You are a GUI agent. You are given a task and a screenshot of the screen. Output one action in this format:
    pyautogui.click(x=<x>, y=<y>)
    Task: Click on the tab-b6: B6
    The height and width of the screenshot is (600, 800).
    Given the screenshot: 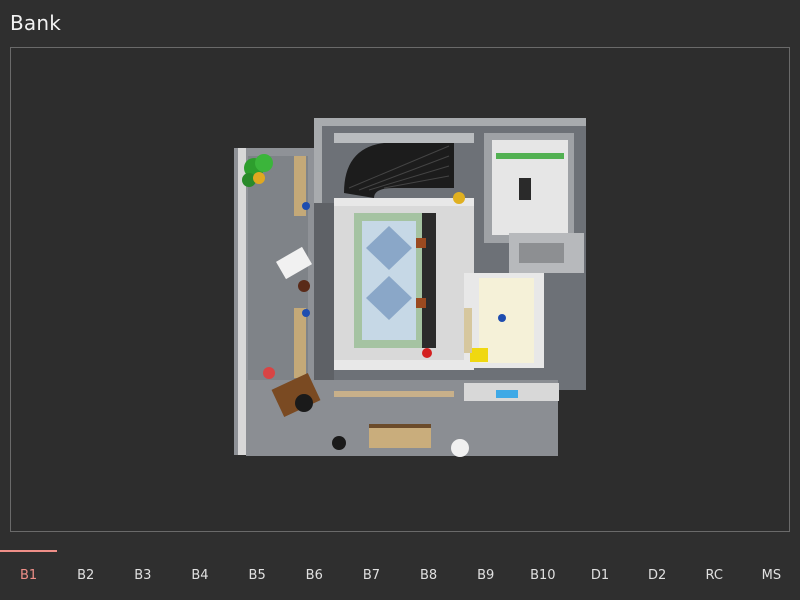 What is the action you would take?
    pyautogui.click(x=314, y=575)
    